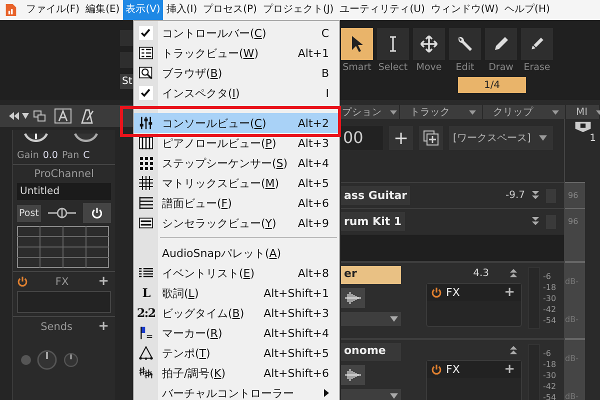 The height and width of the screenshot is (400, 600). Describe the element at coordinates (298, 10) in the screenshot. I see `menu-bar-item: プロジェクト(J)` at that location.